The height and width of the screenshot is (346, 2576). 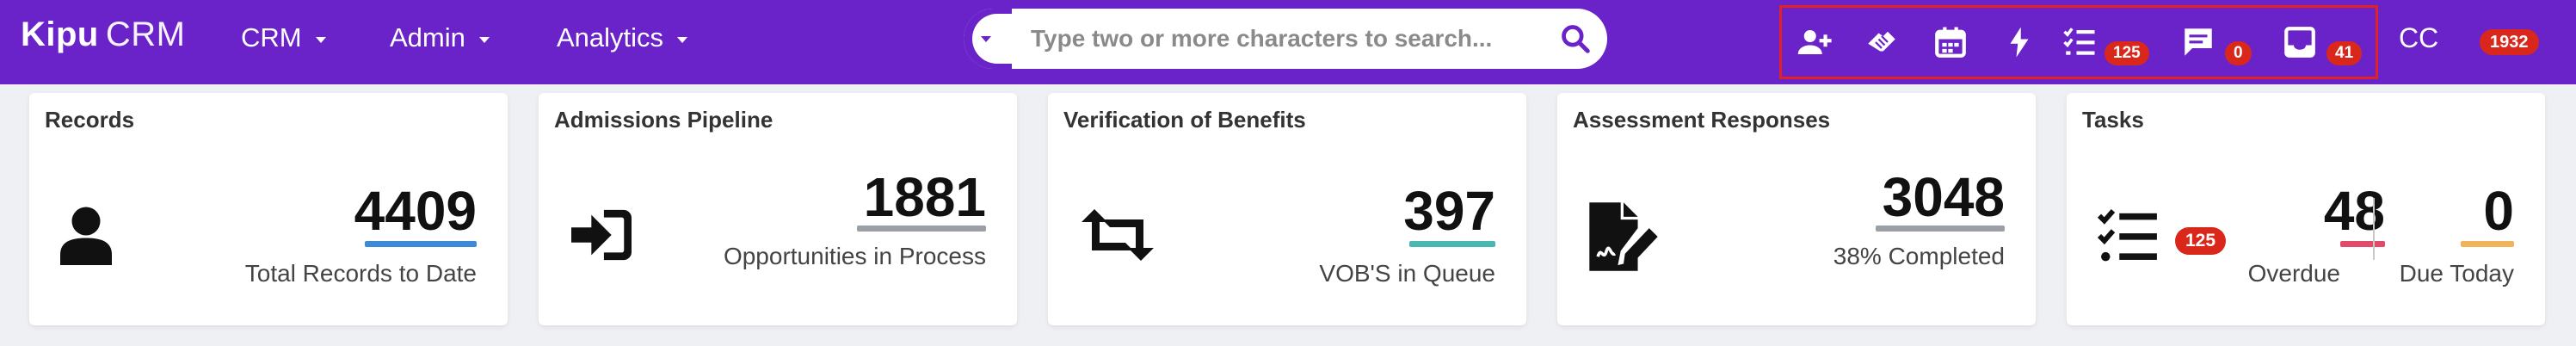 I want to click on nav-crm-label: CRM, so click(x=271, y=37).